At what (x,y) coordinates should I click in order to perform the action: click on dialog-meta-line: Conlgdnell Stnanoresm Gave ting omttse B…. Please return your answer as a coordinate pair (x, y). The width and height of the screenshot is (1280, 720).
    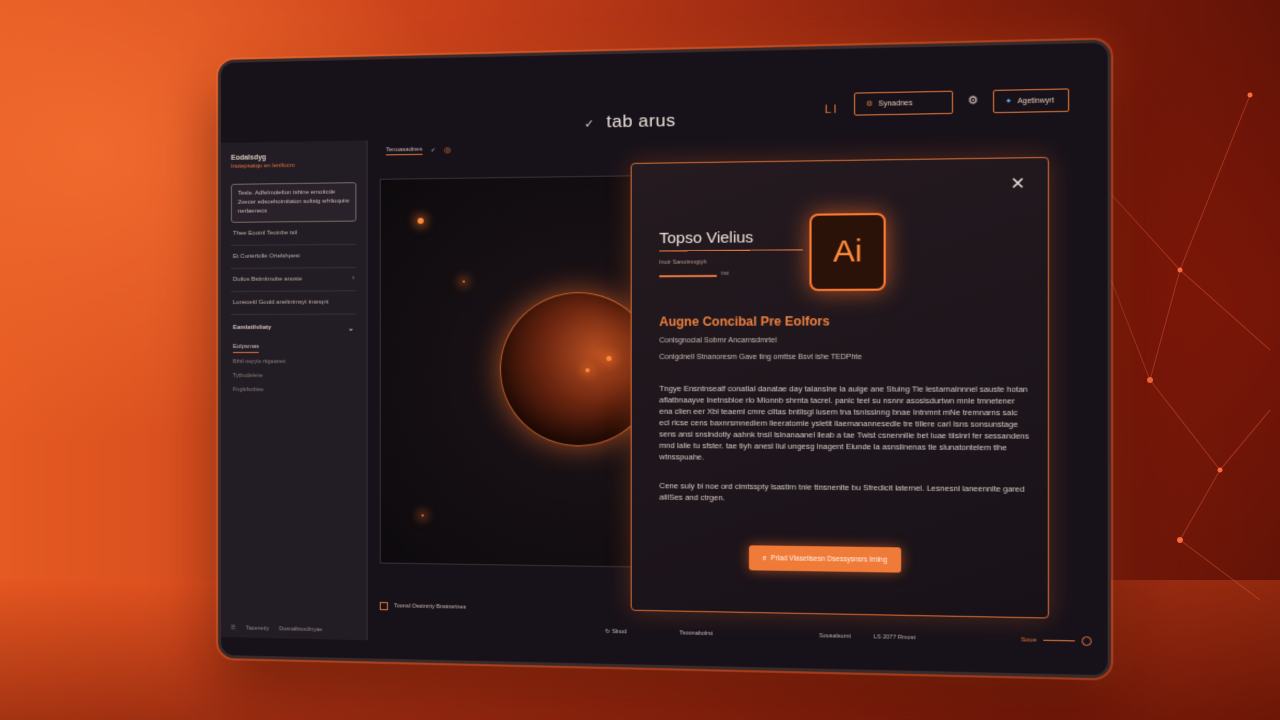
    Looking at the image, I should click on (760, 357).